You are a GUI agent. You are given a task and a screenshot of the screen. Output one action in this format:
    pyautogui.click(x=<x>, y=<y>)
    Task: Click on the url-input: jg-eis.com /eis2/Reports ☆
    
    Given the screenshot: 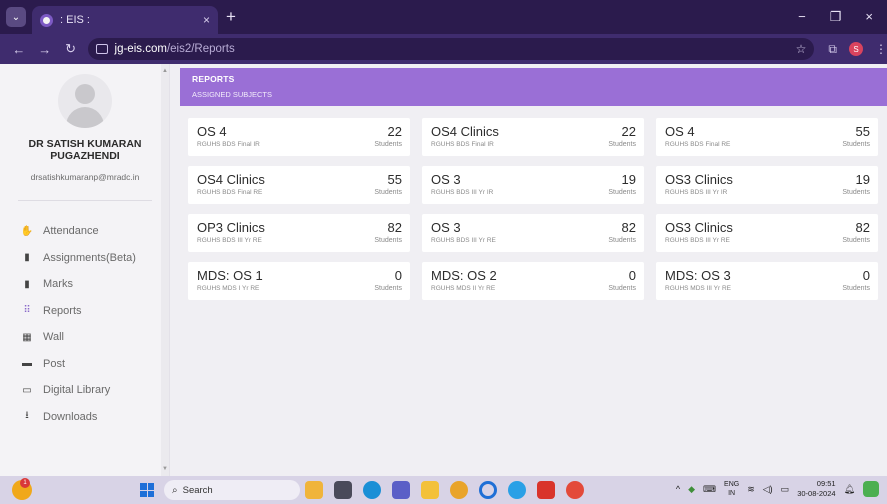 What is the action you would take?
    pyautogui.click(x=451, y=49)
    